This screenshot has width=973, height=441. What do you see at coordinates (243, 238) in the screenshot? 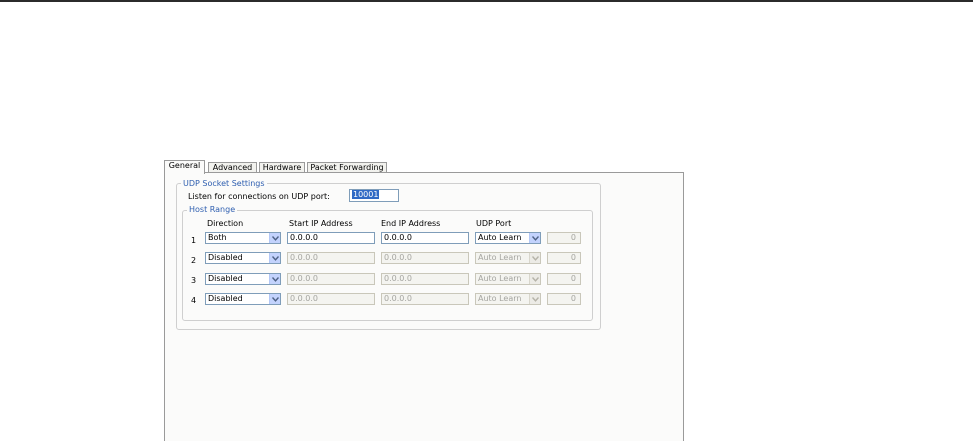
I see `direction-select: Both` at bounding box center [243, 238].